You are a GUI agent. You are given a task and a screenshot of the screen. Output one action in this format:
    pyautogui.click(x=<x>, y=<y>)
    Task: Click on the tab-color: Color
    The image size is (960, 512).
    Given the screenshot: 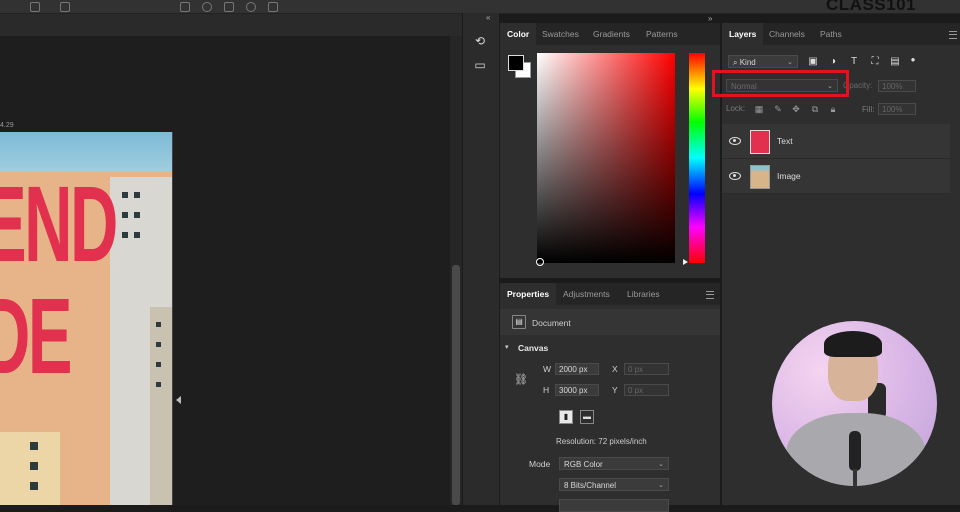 What is the action you would take?
    pyautogui.click(x=518, y=34)
    